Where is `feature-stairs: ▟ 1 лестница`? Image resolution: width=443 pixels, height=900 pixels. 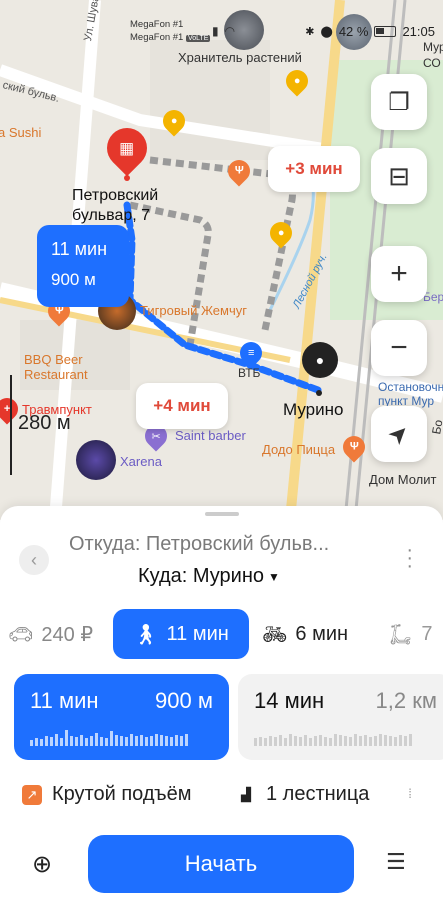 feature-stairs: ▟ 1 лестница is located at coordinates (302, 794).